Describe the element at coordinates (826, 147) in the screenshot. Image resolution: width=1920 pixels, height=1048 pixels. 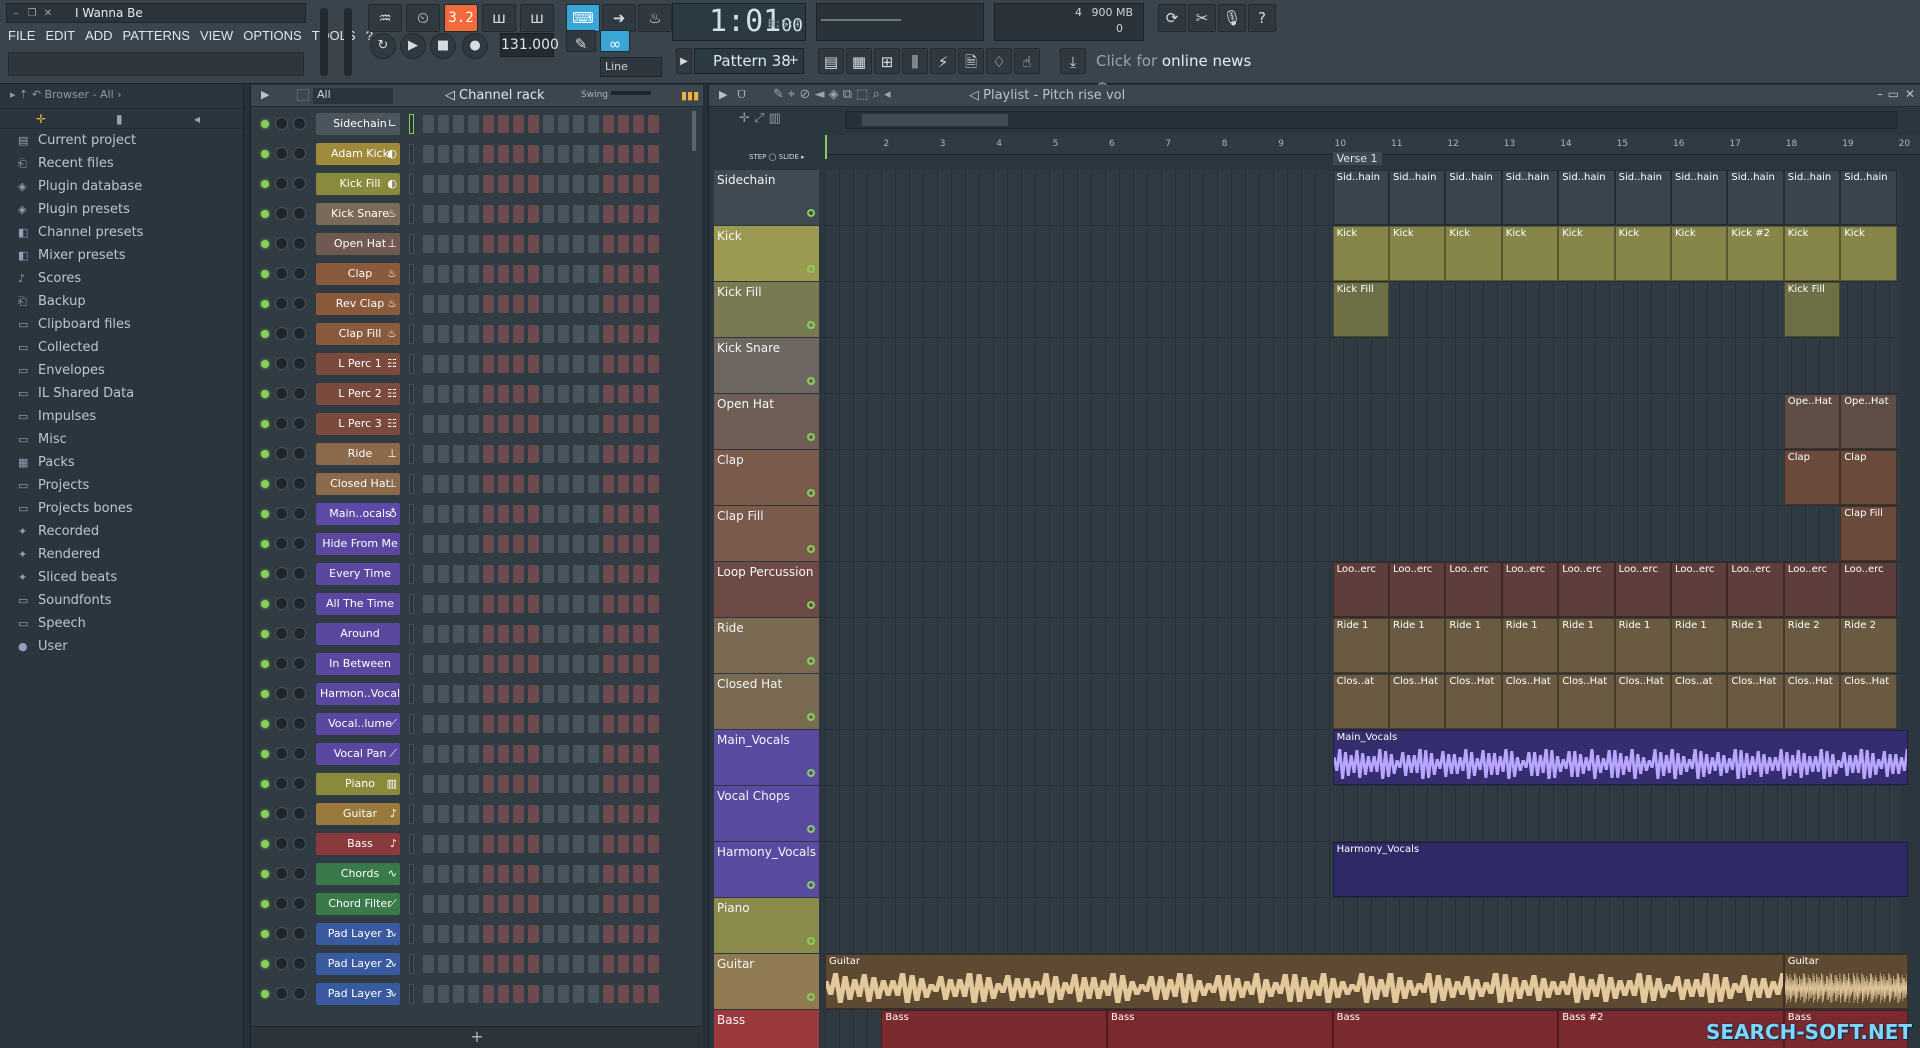
I see `playhead` at that location.